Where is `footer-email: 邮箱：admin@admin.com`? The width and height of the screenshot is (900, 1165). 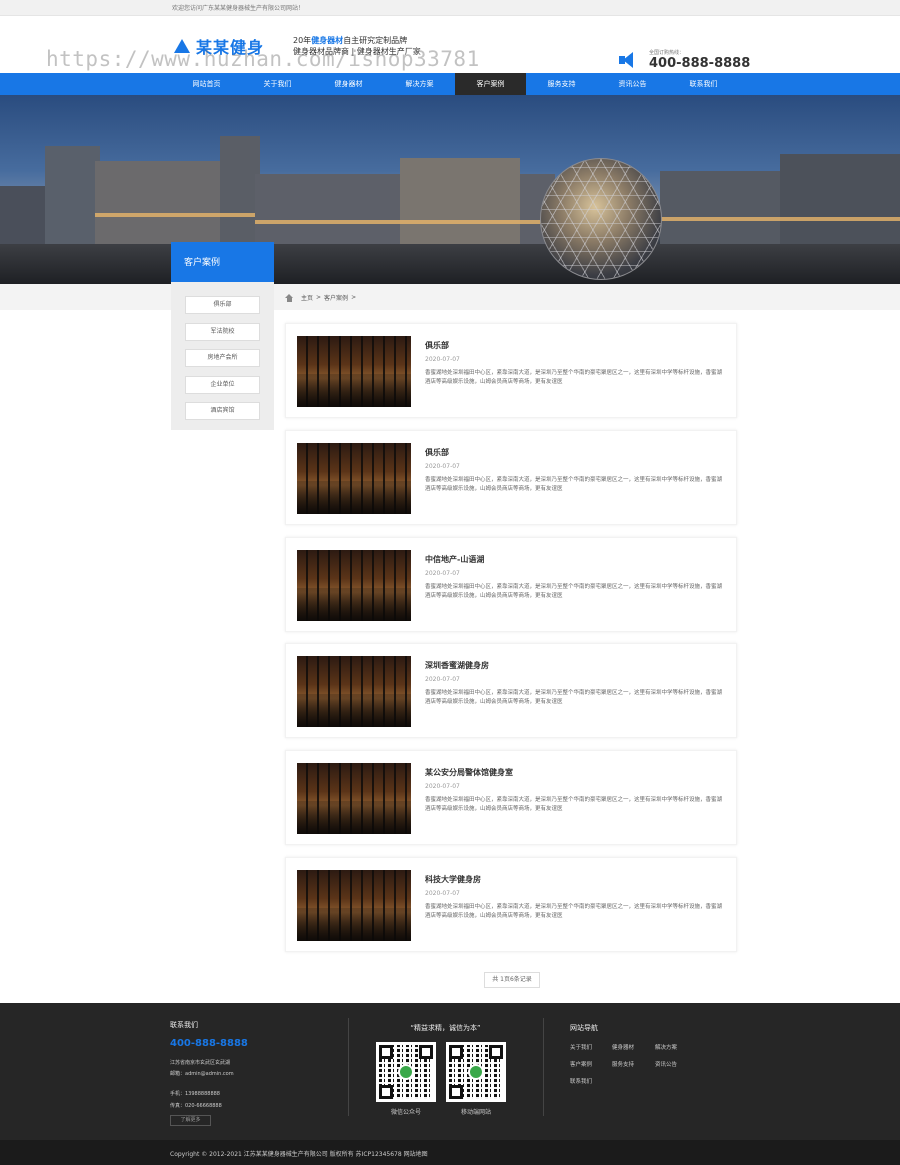 footer-email: 邮箱：admin@admin.com is located at coordinates (202, 1074).